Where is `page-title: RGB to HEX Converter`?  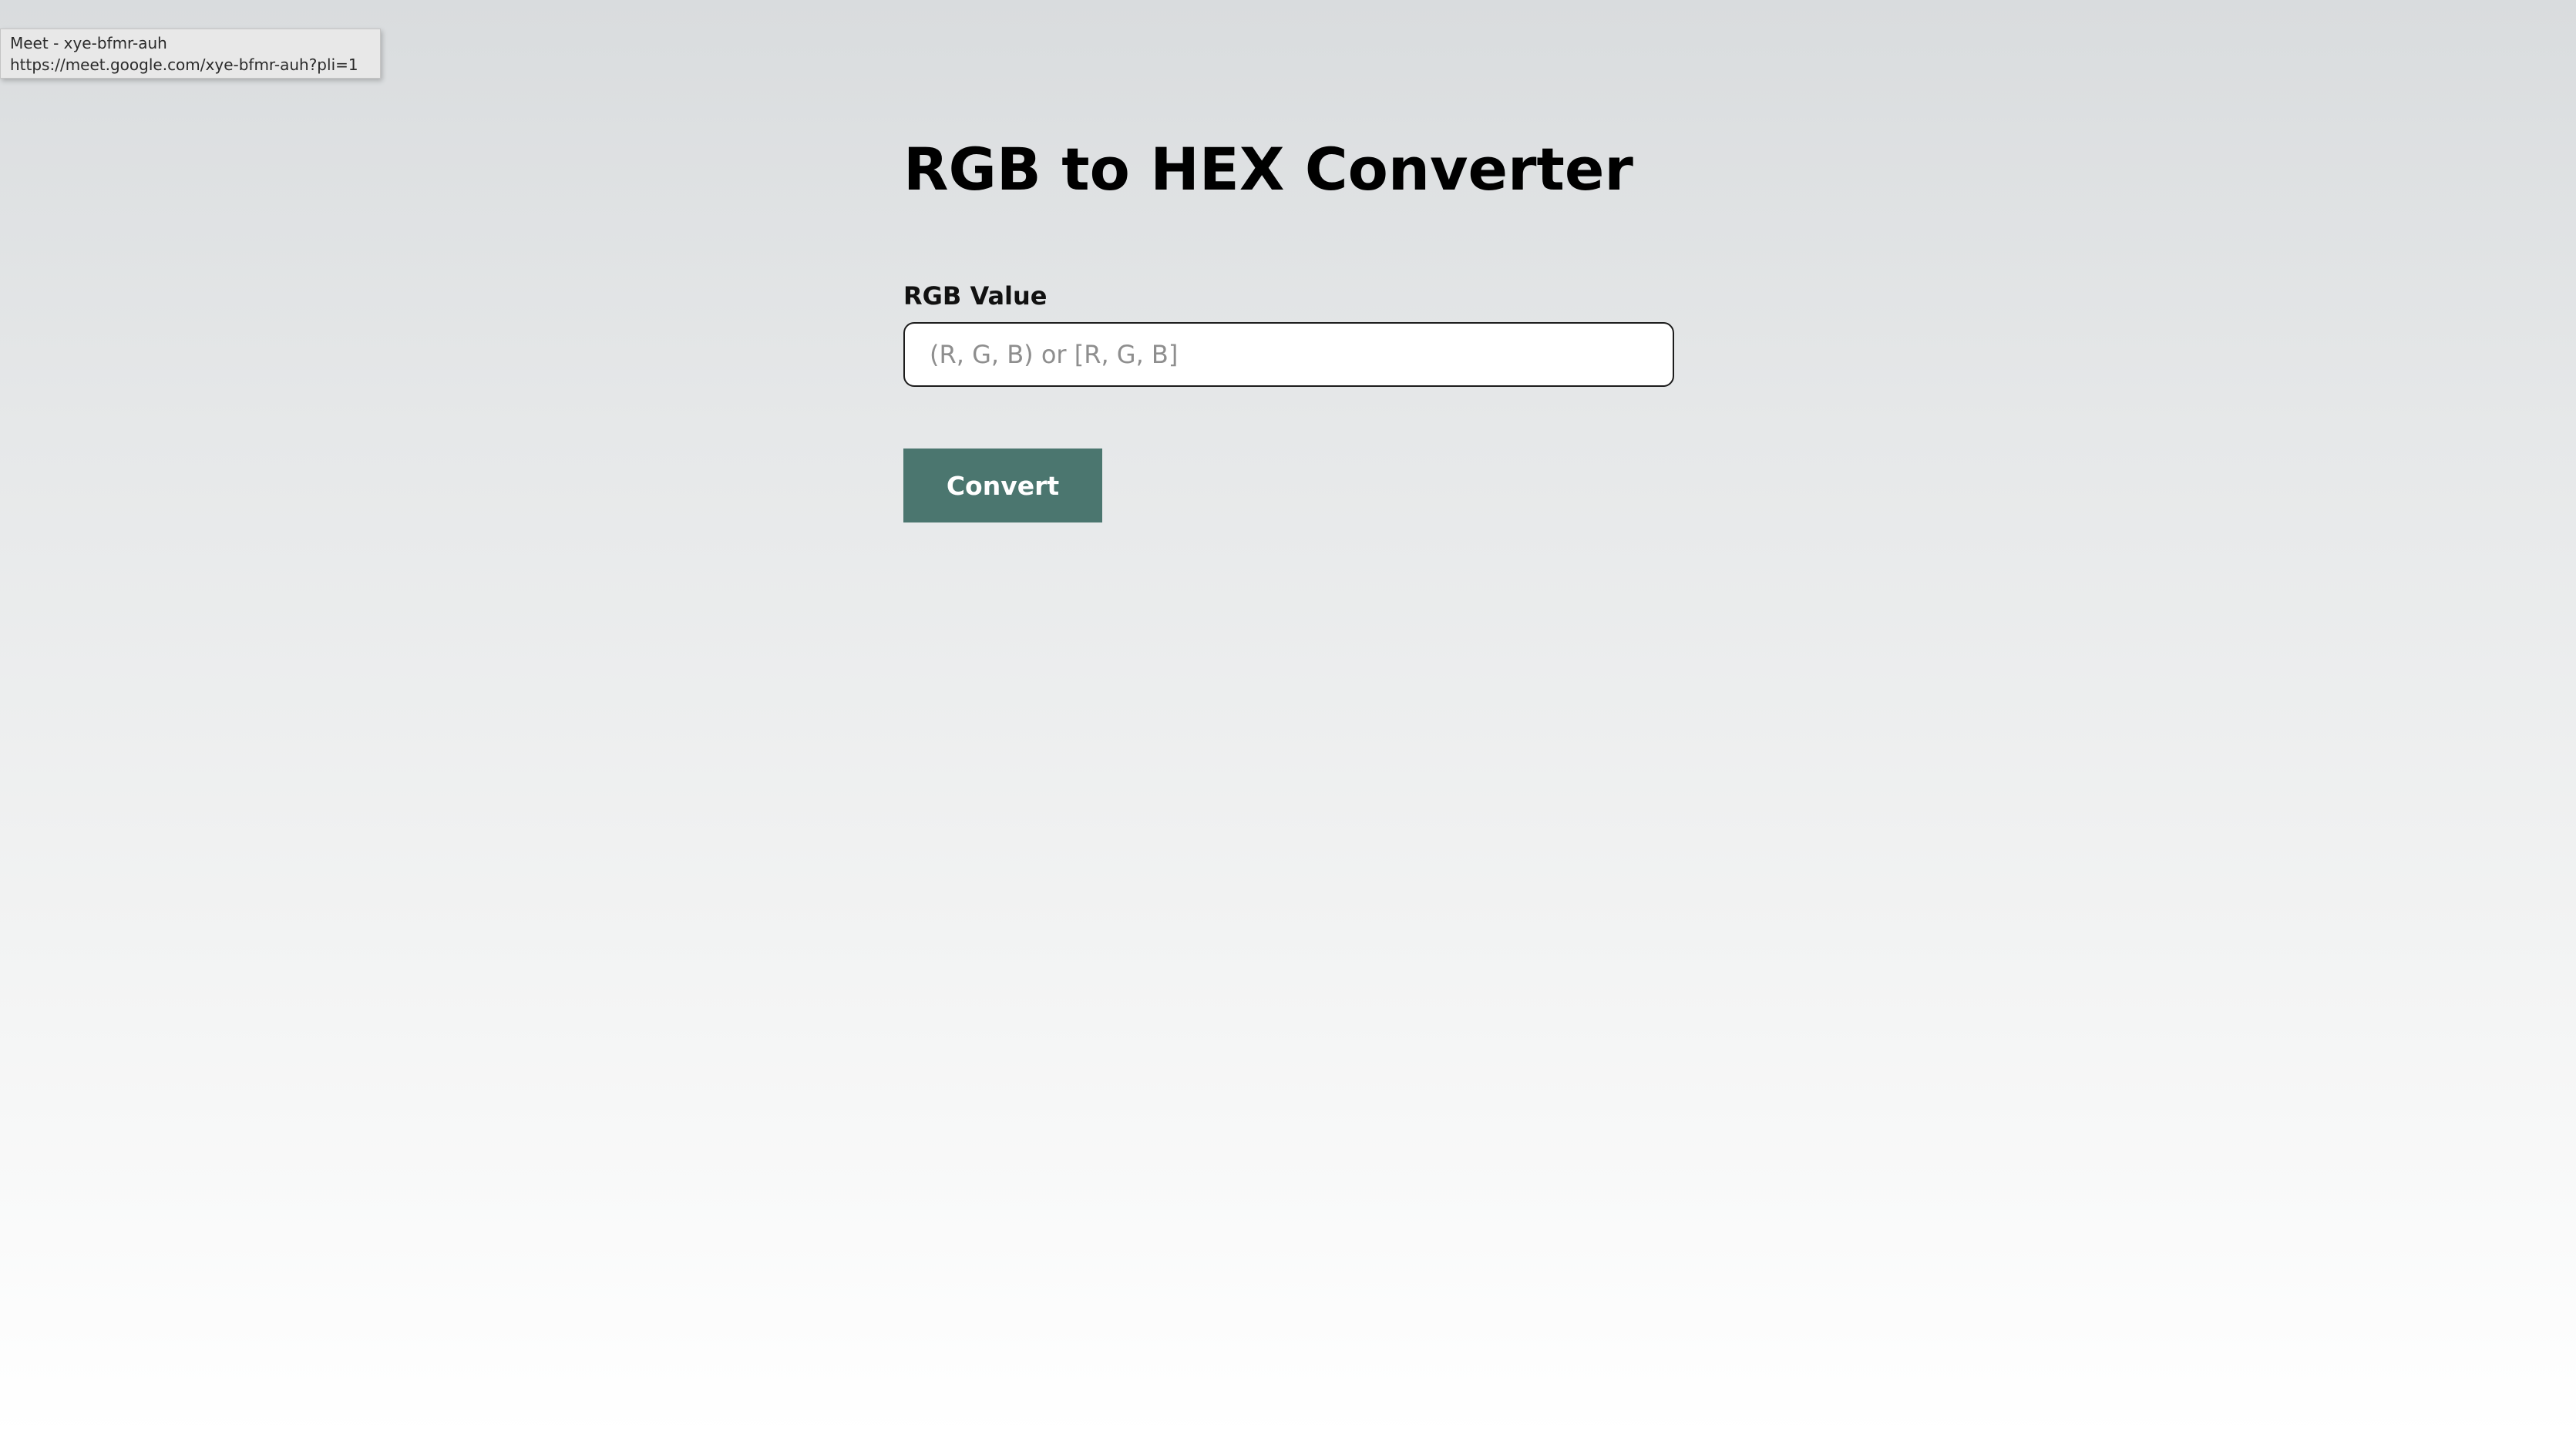
page-title: RGB to HEX Converter is located at coordinates (1268, 169).